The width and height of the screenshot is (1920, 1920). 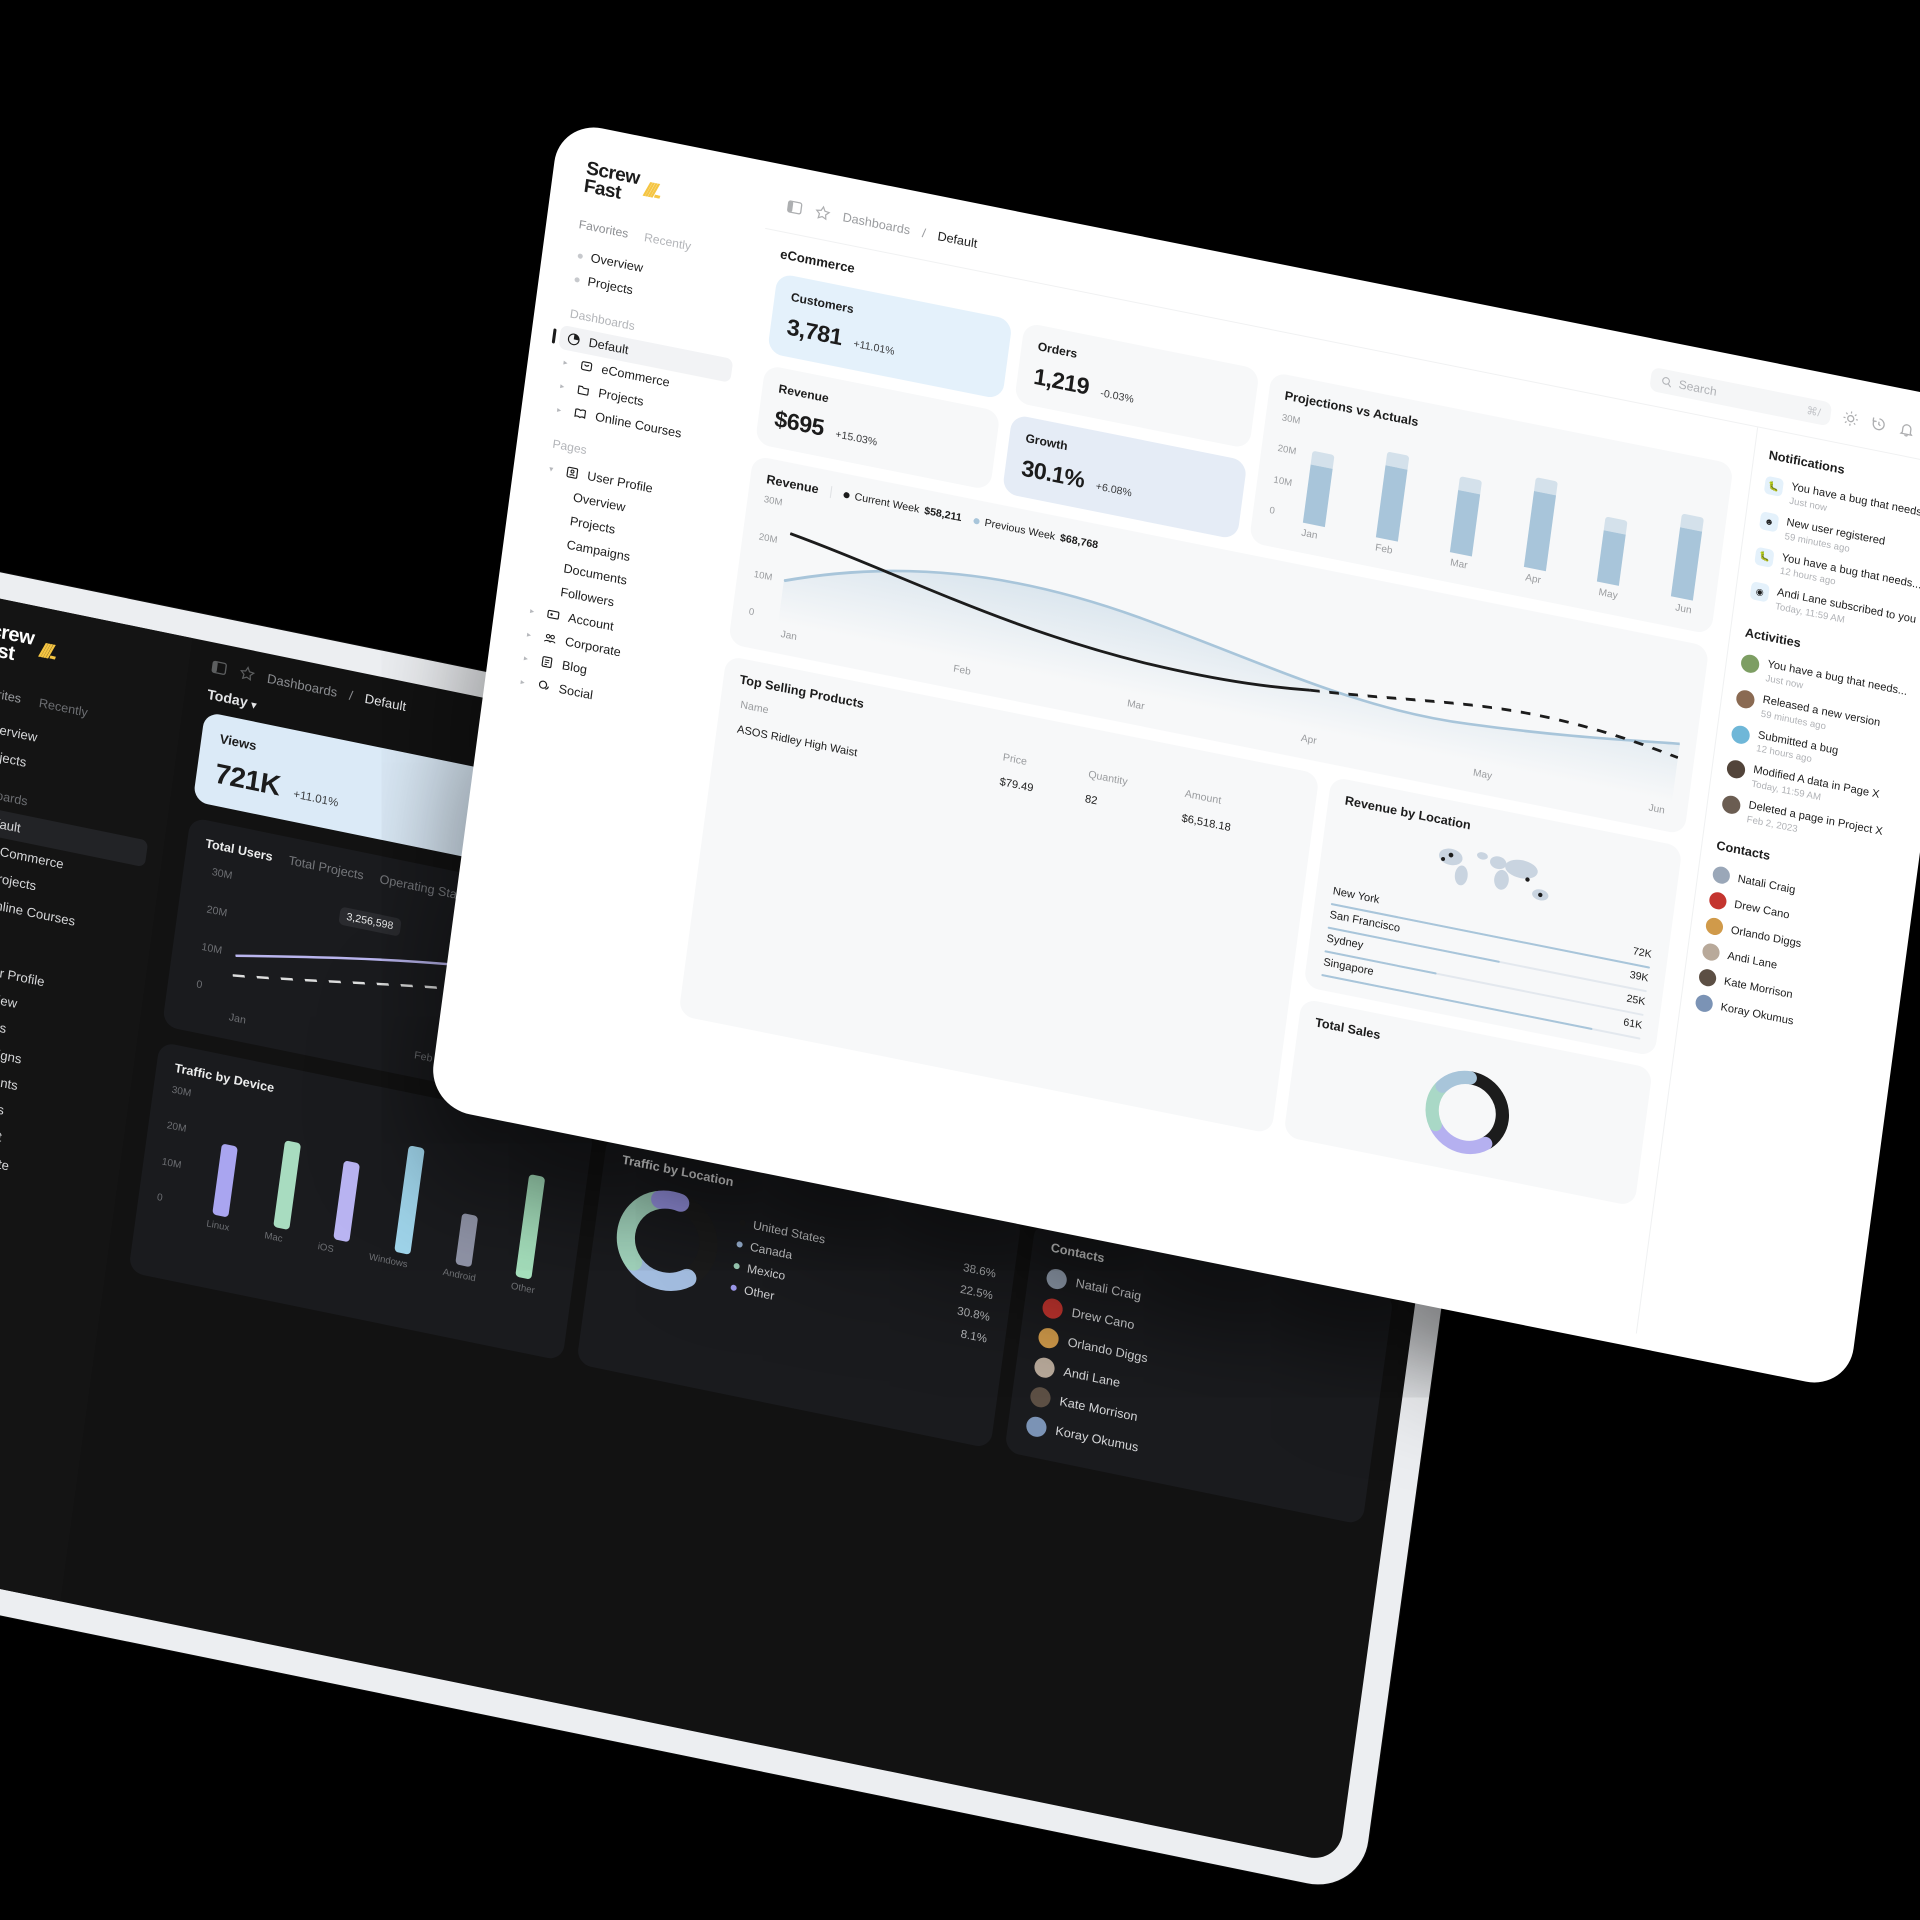 I want to click on shopping-bag-icon, so click(x=586, y=366).